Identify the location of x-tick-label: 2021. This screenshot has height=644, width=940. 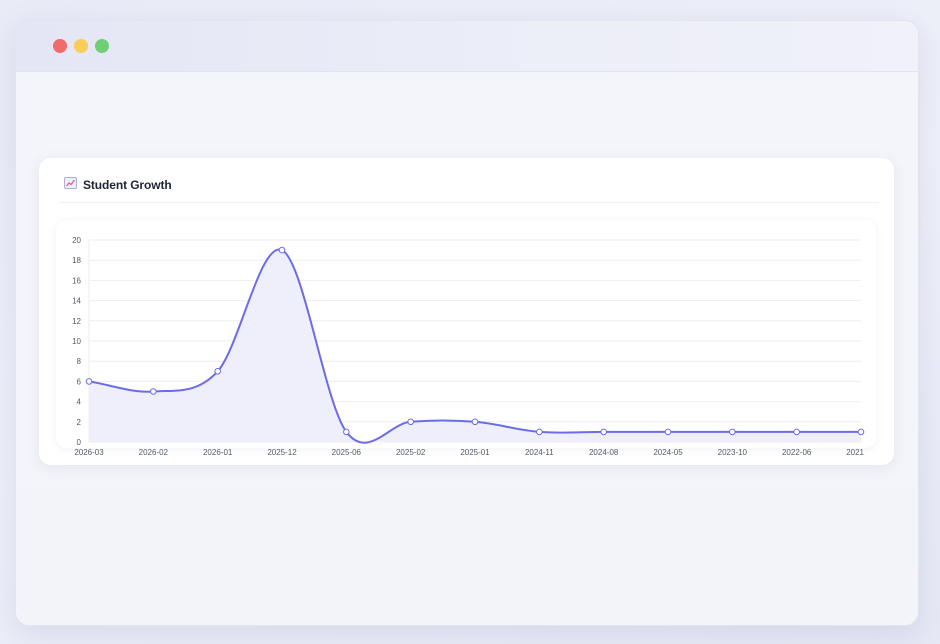
(855, 452).